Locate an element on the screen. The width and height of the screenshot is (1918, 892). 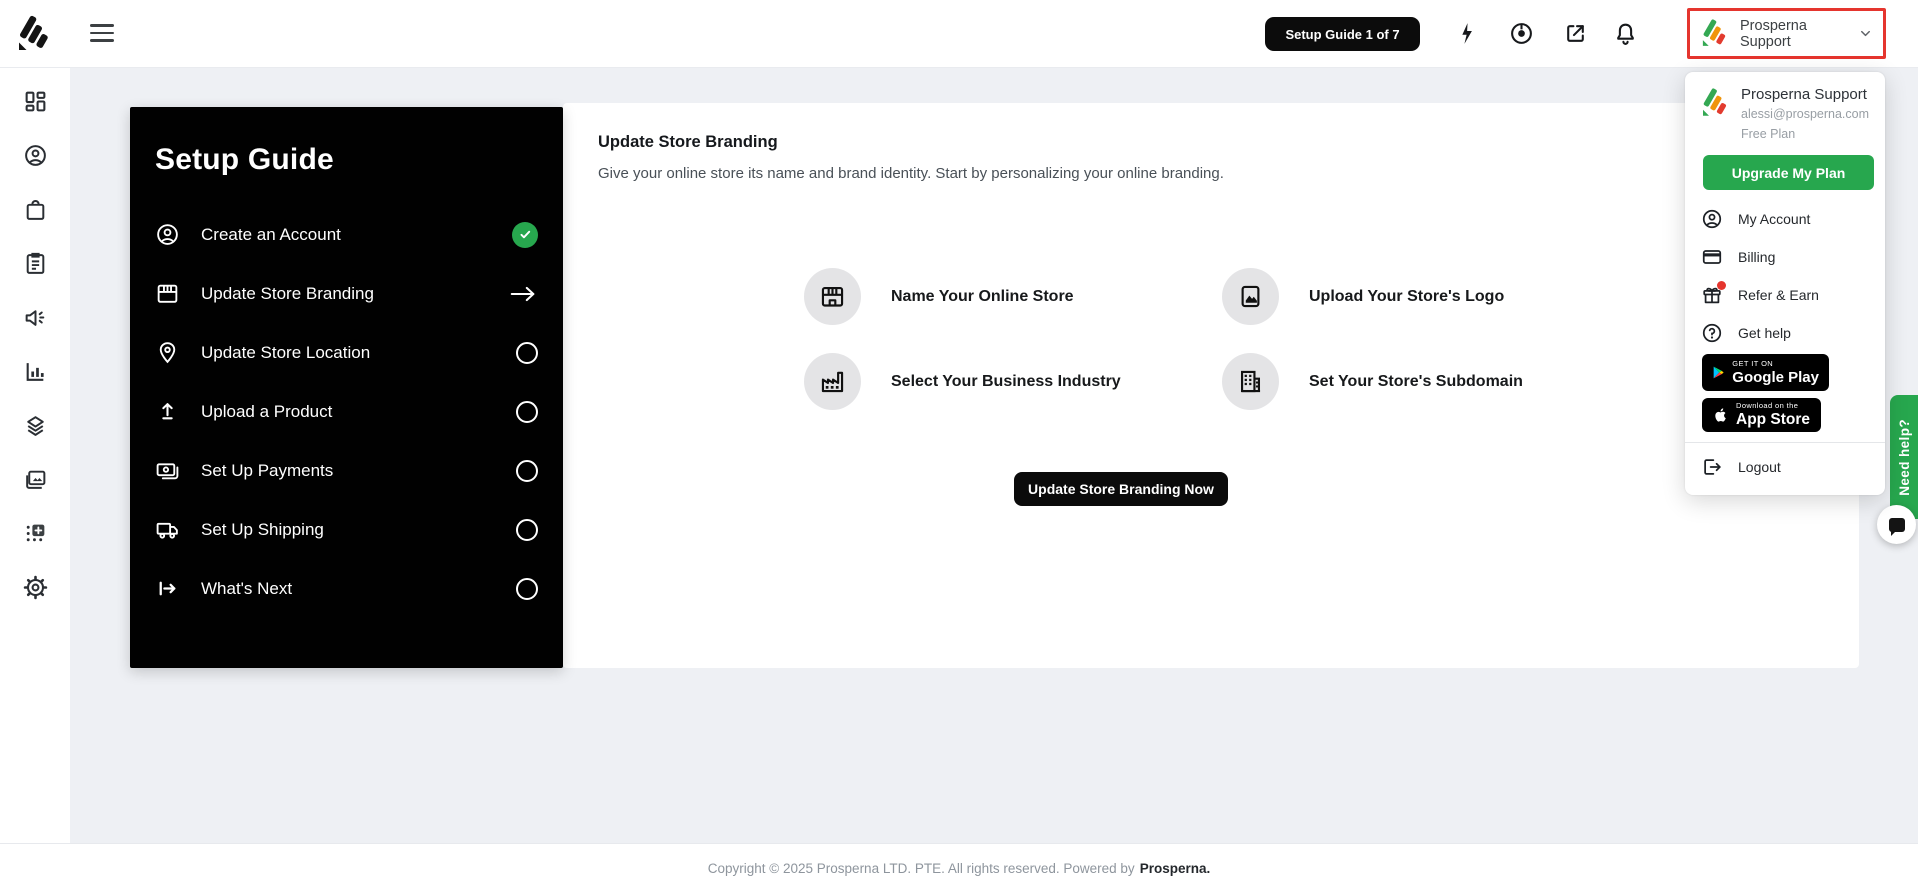
upload-icon is located at coordinates (167, 411).